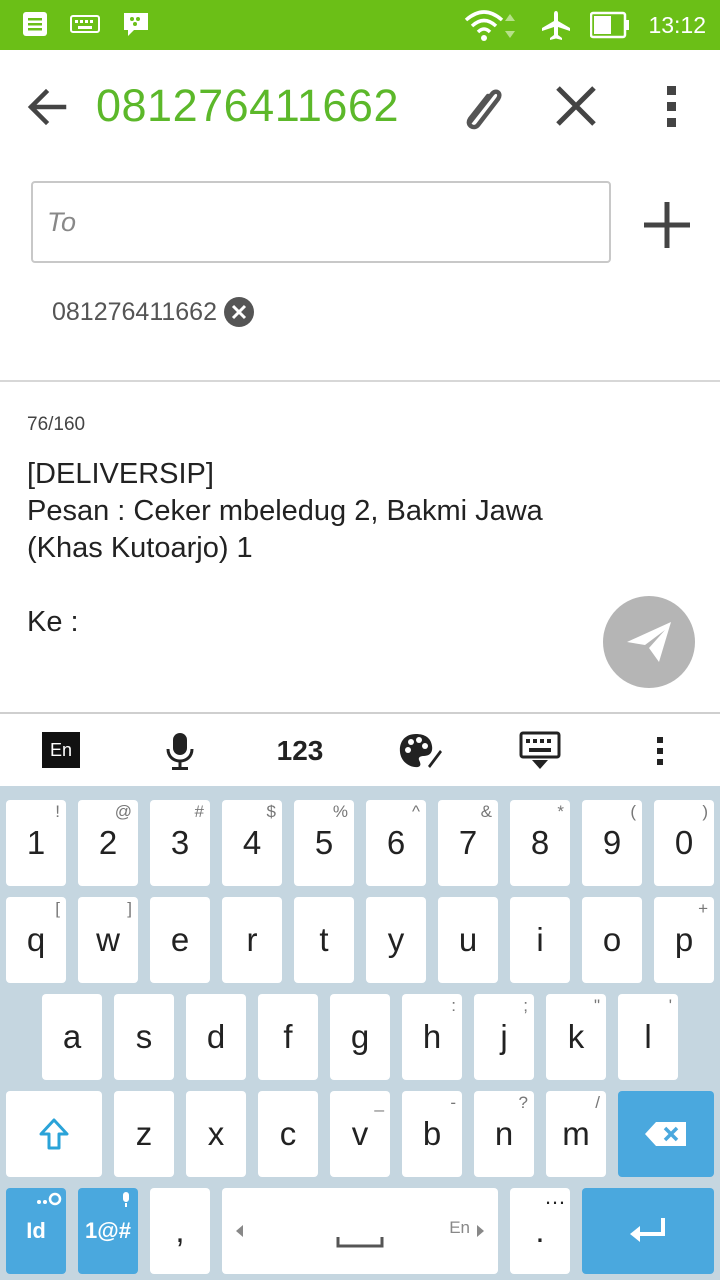  I want to click on character-counter: 76/160, so click(56, 424).